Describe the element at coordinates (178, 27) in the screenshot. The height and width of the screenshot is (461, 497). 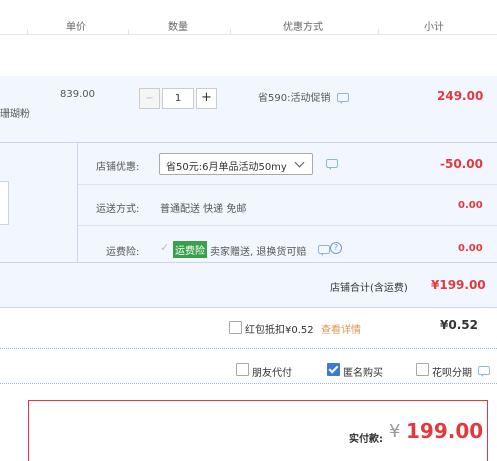
I see `col-quantity: 数量` at that location.